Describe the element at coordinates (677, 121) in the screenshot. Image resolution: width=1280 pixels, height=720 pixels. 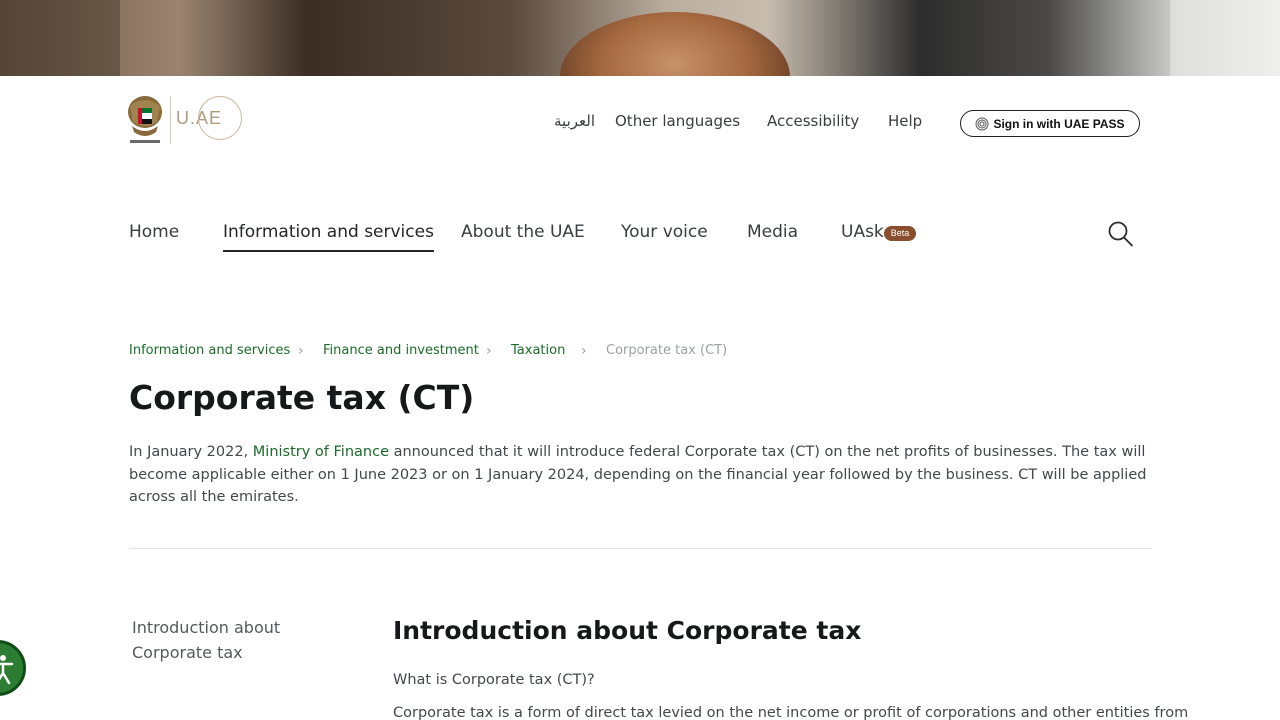
I see `other-languages-link: Other languages` at that location.